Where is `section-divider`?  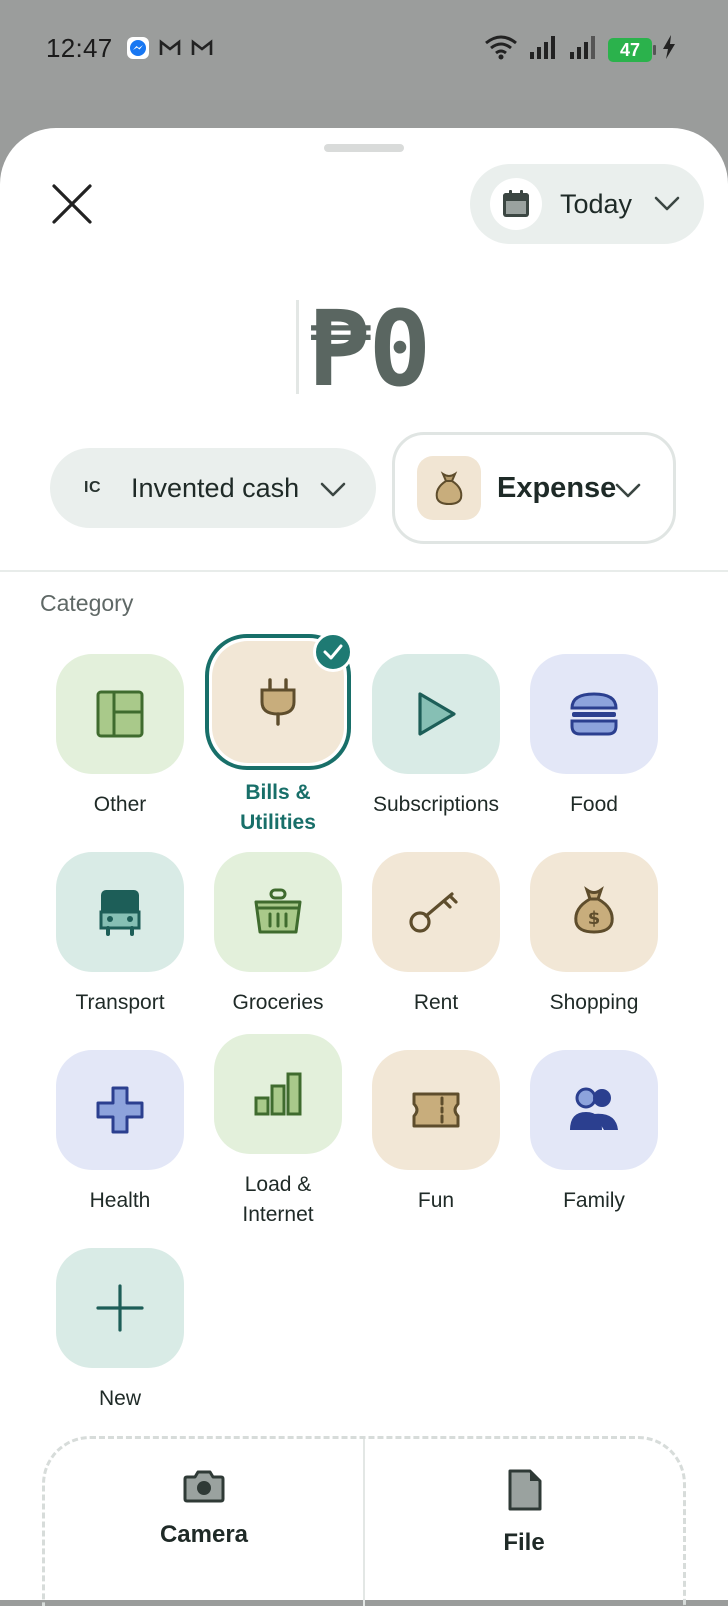 section-divider is located at coordinates (364, 571).